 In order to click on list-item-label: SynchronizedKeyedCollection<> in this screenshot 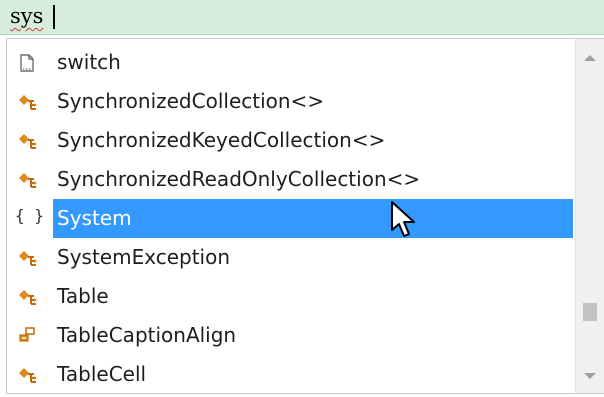, I will do `click(221, 140)`.